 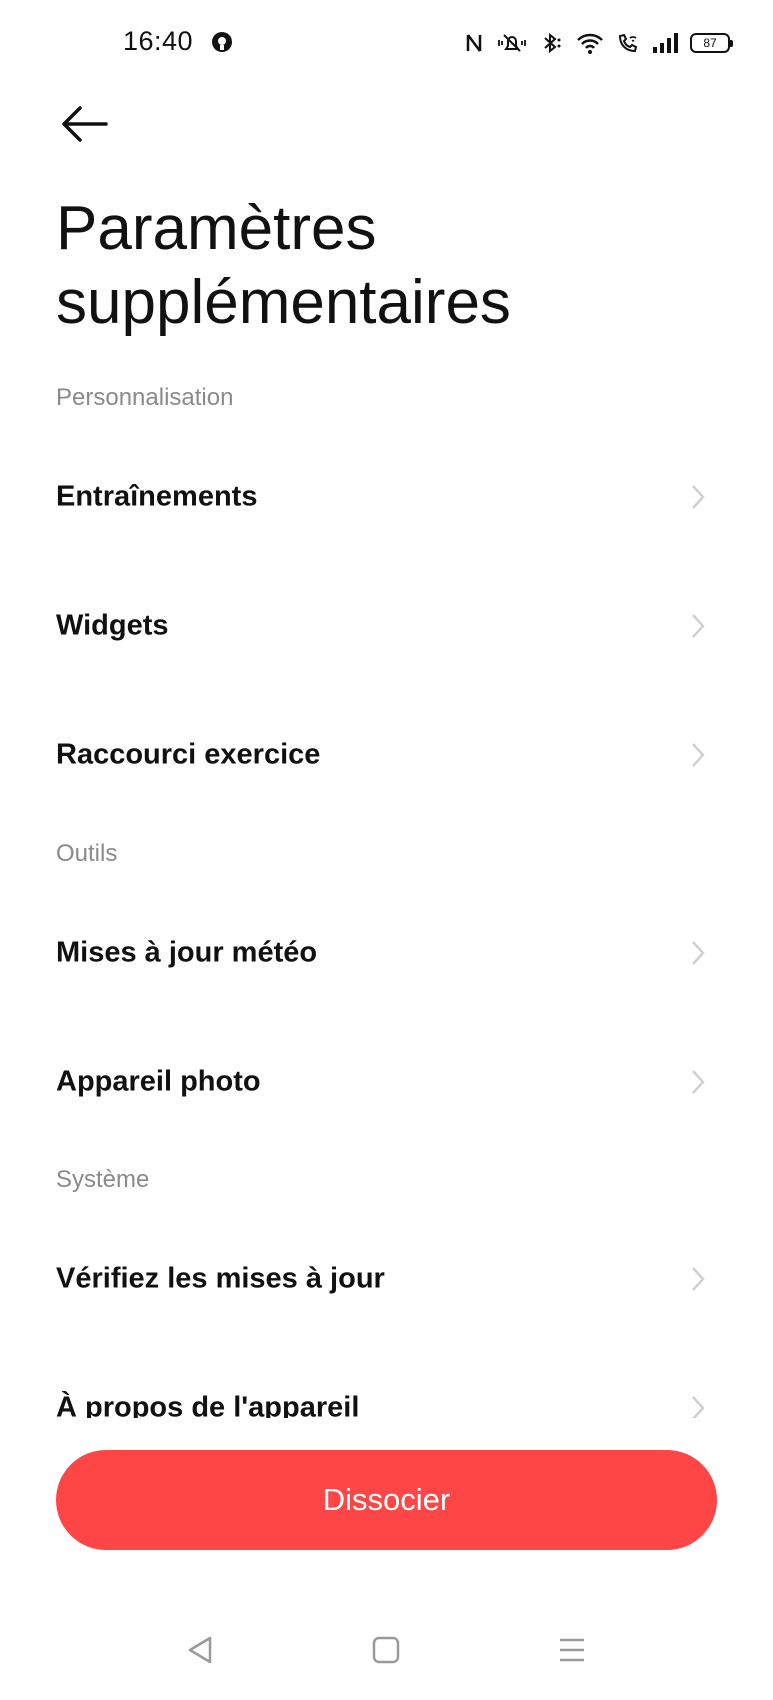 I want to click on signal-icon, so click(x=665, y=43).